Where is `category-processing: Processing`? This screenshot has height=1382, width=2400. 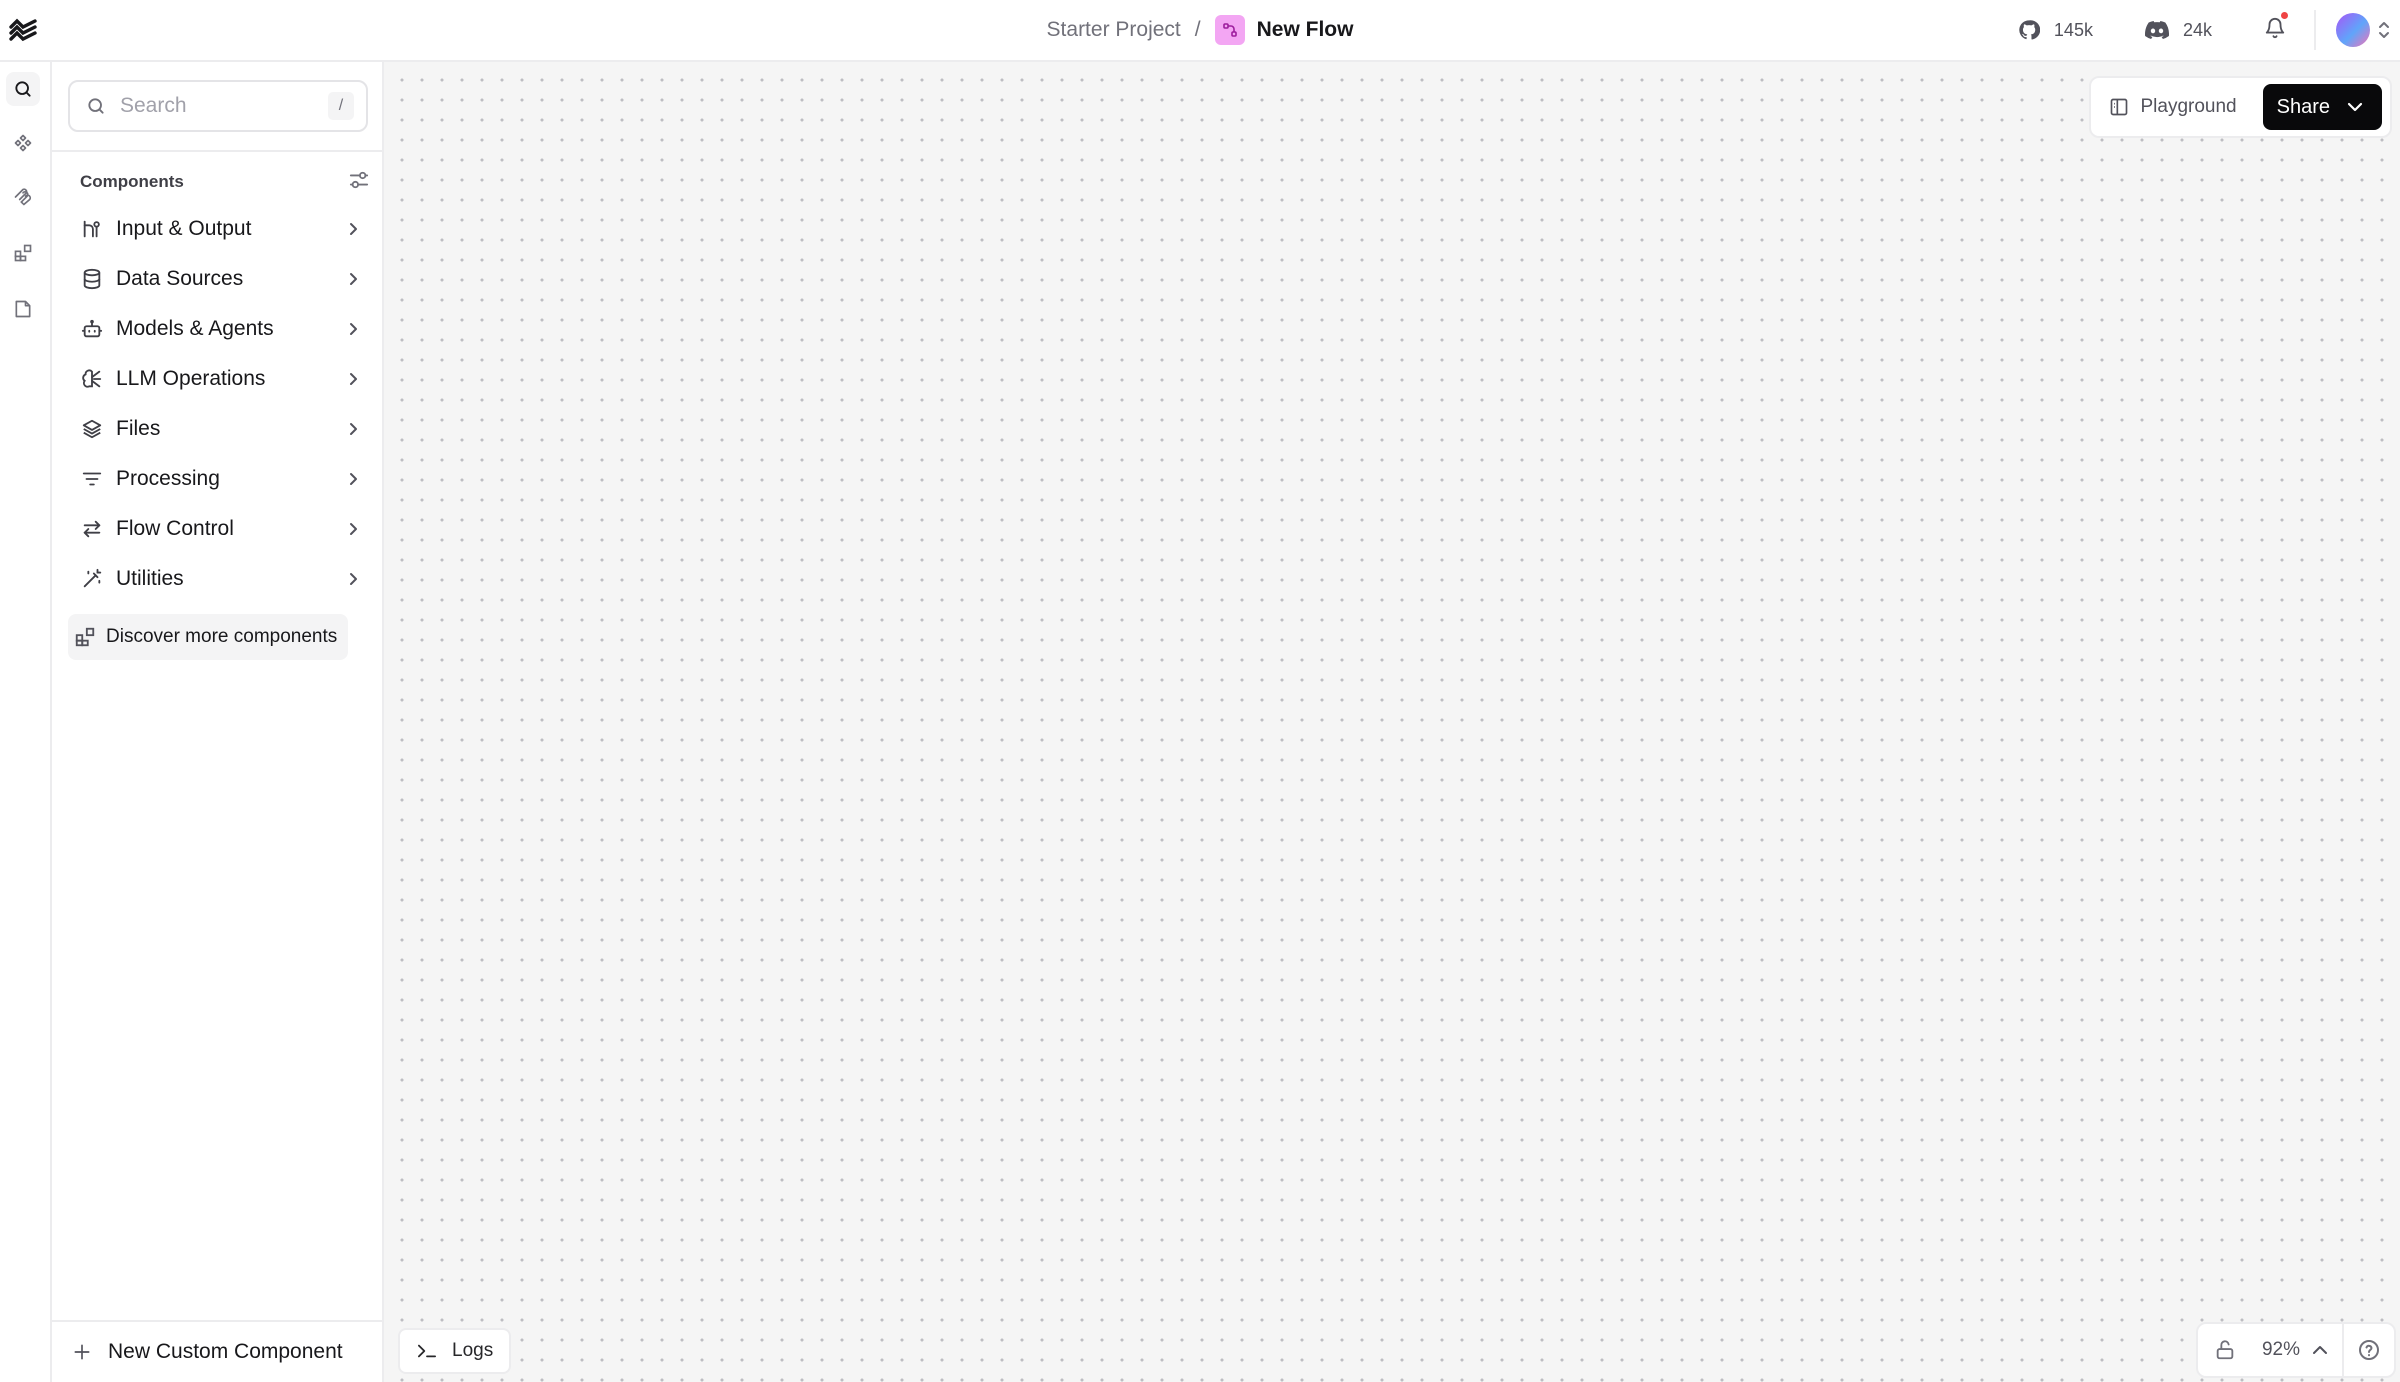 category-processing: Processing is located at coordinates (220, 479).